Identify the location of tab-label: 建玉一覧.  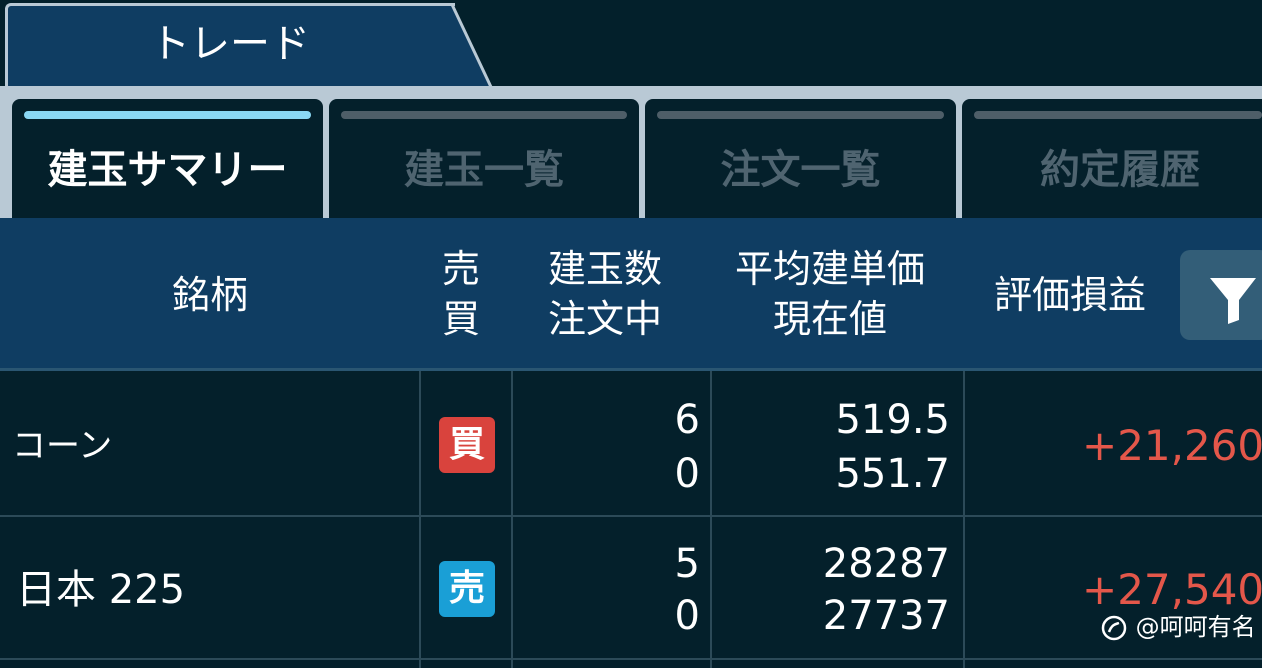
(484, 170).